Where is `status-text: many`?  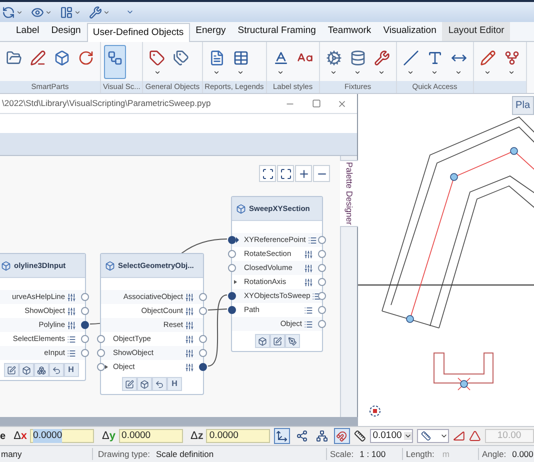
status-text: many is located at coordinates (11, 454).